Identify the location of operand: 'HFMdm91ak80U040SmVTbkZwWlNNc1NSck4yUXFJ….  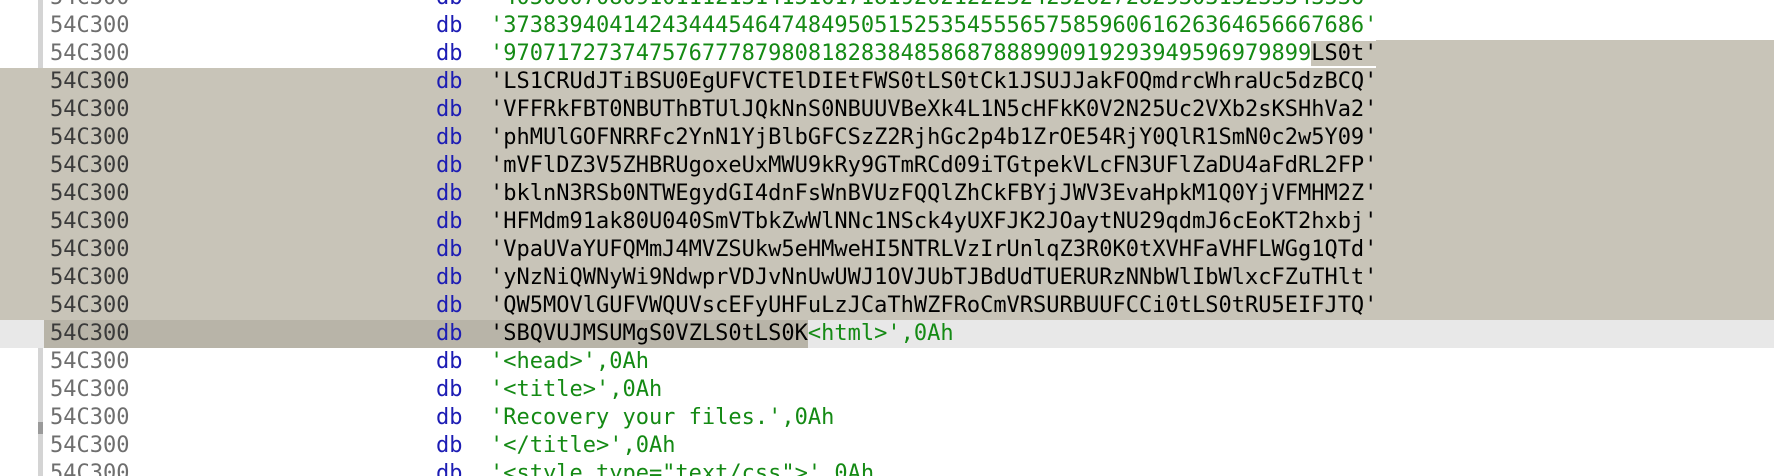
(933, 222).